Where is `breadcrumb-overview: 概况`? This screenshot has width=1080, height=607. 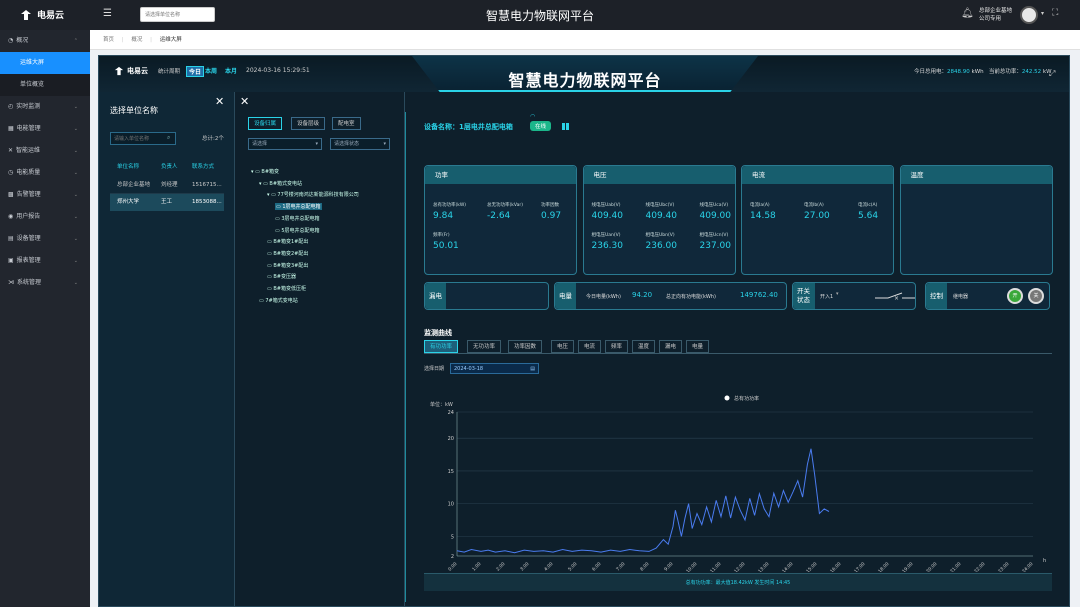 breadcrumb-overview: 概况 is located at coordinates (136, 40).